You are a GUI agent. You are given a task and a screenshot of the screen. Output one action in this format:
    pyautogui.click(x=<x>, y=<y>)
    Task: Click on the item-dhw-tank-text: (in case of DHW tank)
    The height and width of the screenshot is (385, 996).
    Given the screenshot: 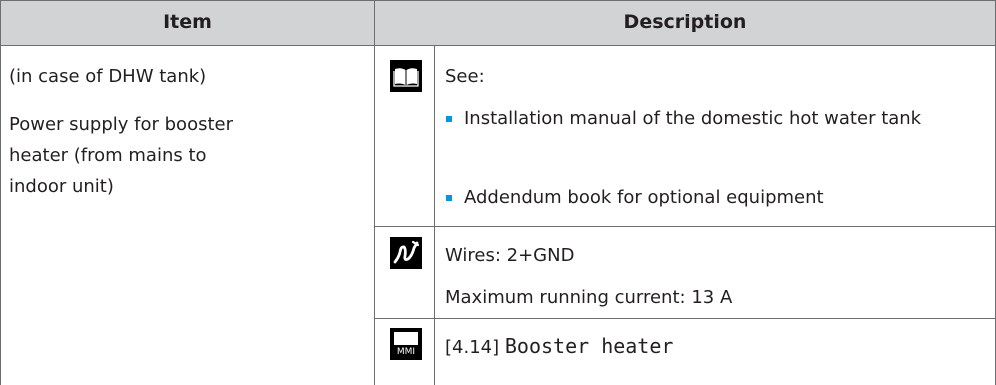 What is the action you would take?
    pyautogui.click(x=108, y=76)
    